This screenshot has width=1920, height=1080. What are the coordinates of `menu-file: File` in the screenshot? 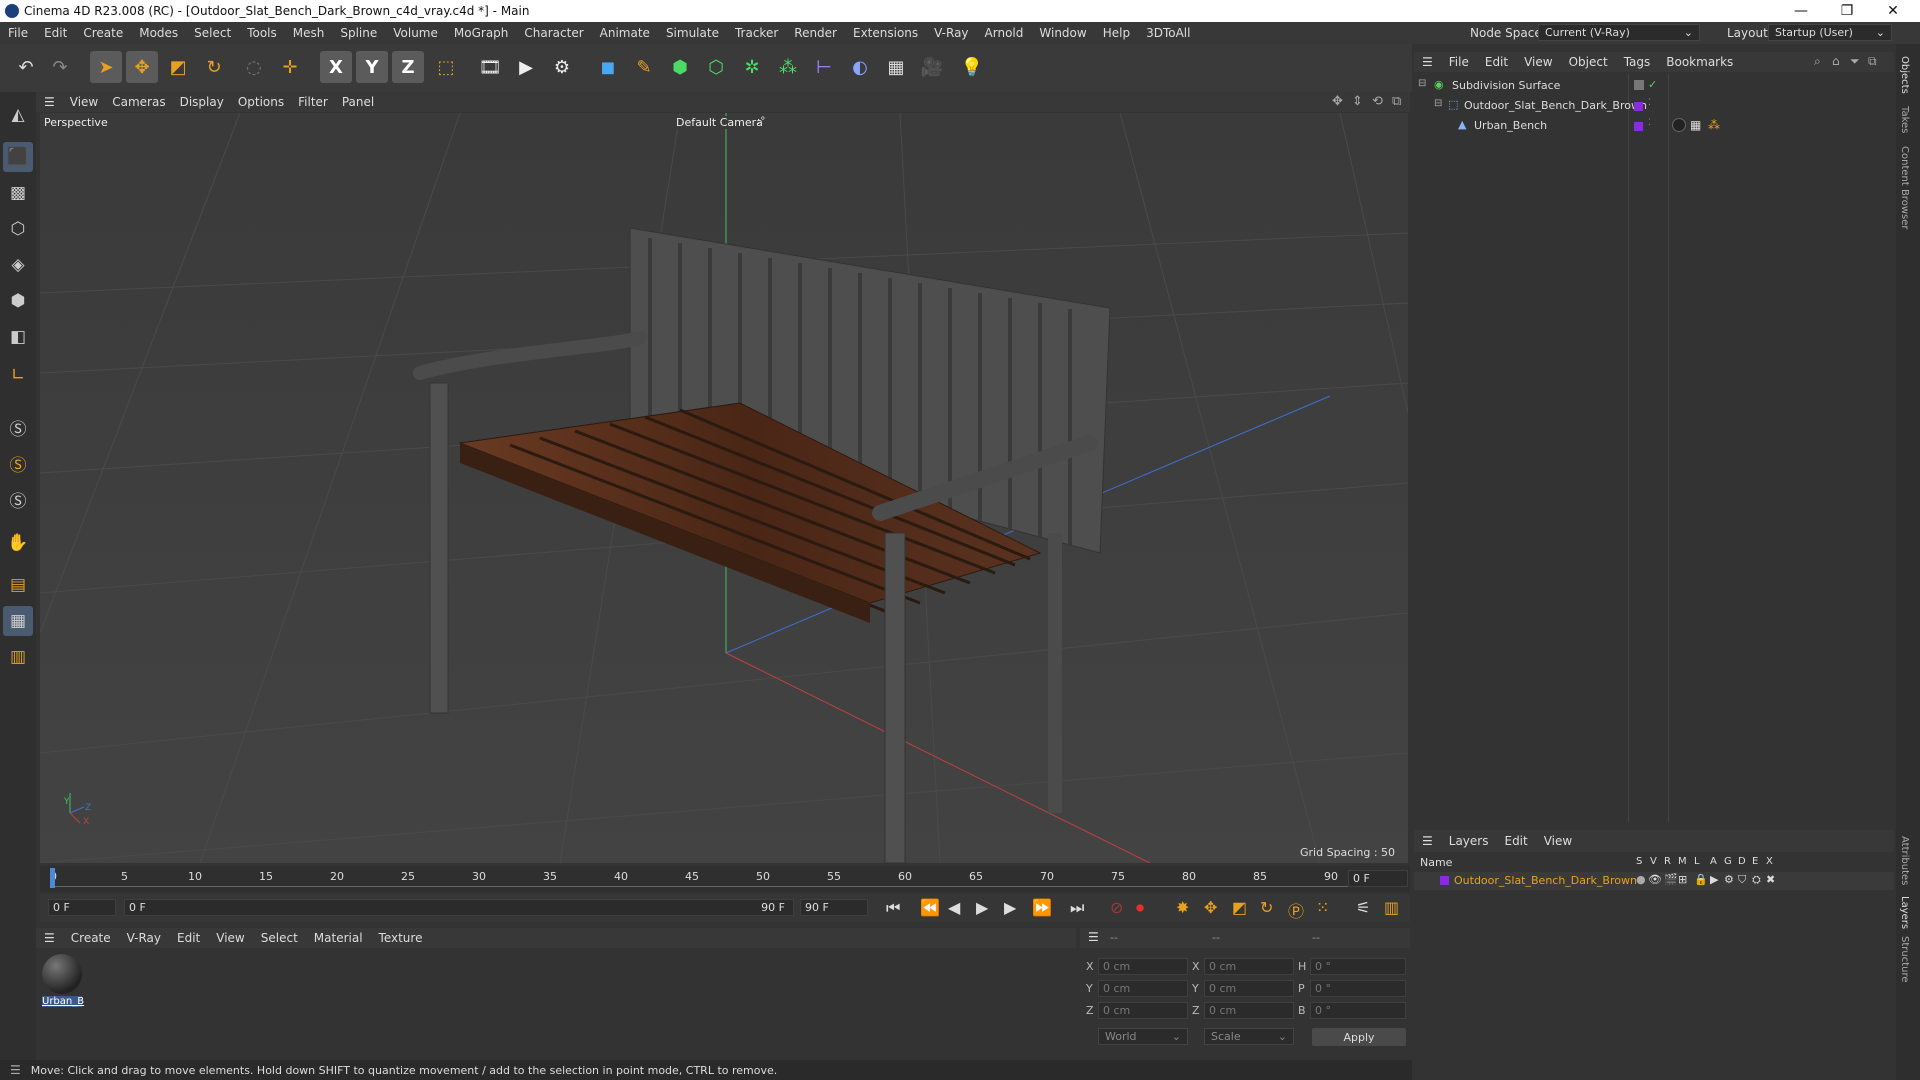 It's located at (18, 33).